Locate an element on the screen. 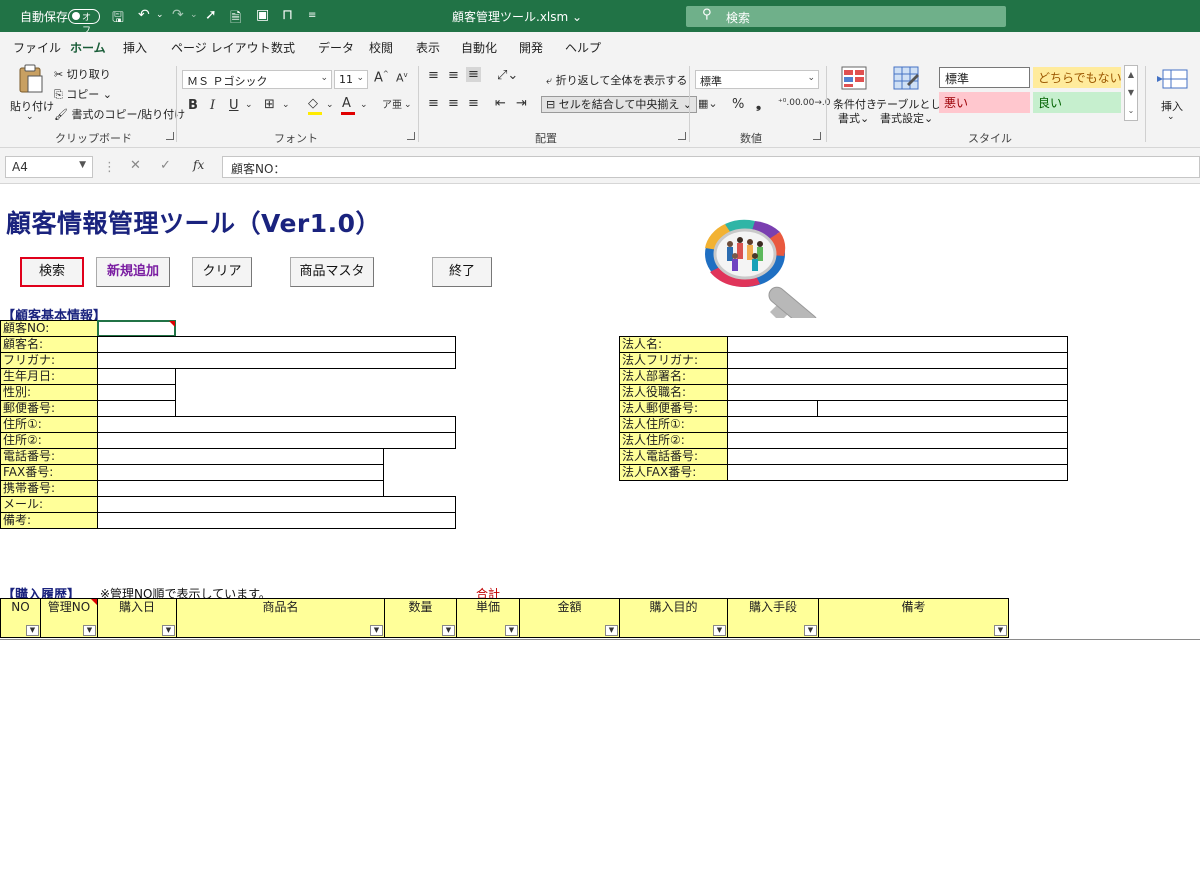 The height and width of the screenshot is (878, 1200). menu-review: 校閲 is located at coordinates (381, 47).